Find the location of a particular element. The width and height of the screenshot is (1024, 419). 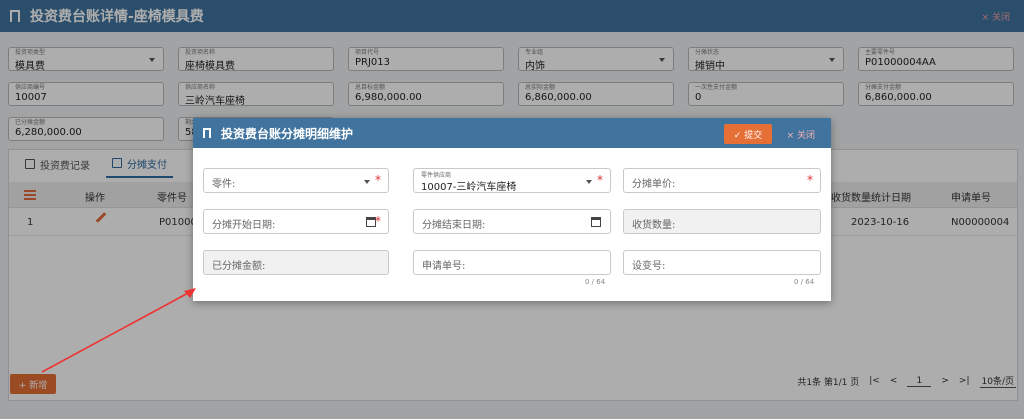

field-placeholder: 收货数量: is located at coordinates (654, 225).